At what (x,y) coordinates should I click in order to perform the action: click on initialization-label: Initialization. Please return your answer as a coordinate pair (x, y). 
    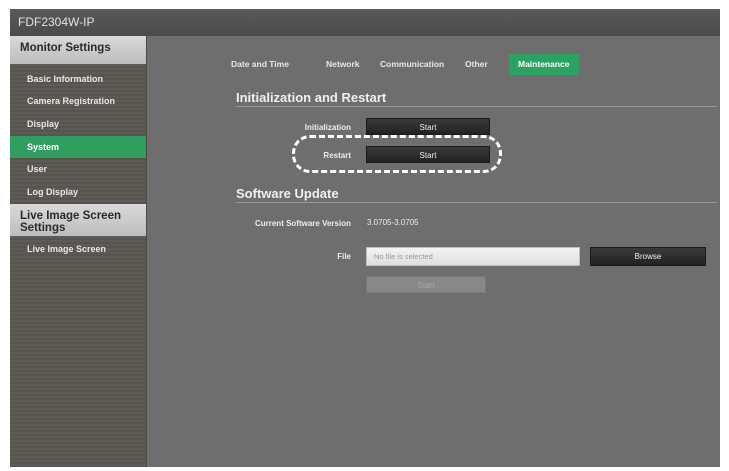
    Looking at the image, I should click on (327, 127).